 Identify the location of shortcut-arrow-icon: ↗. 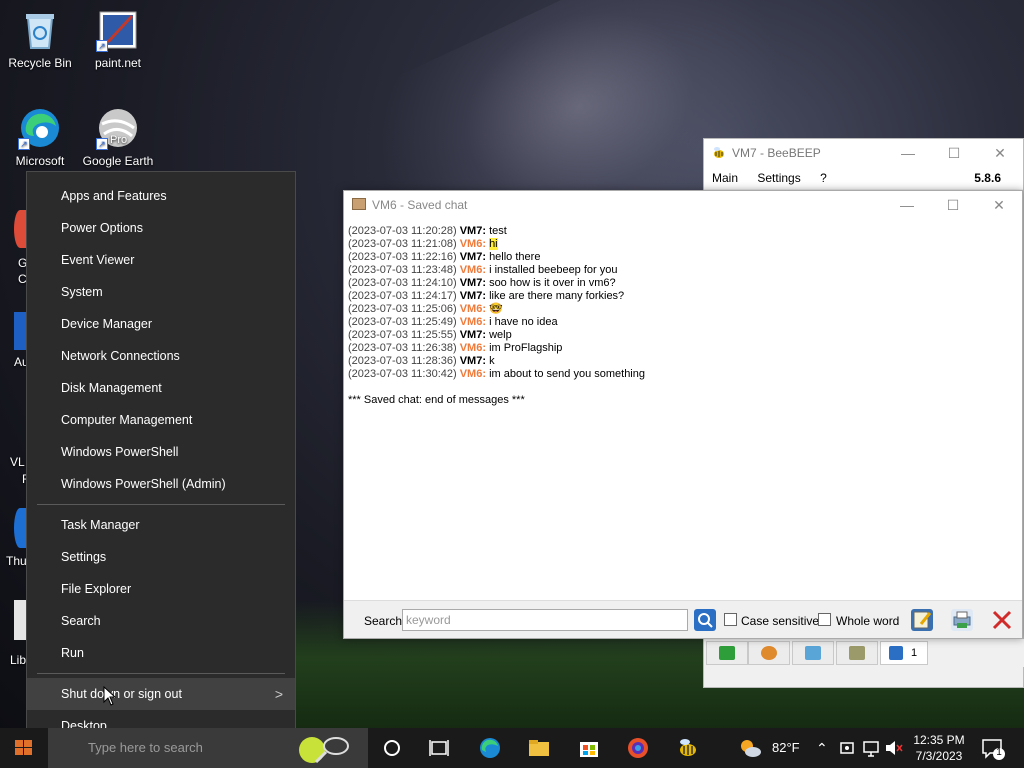
(24, 144).